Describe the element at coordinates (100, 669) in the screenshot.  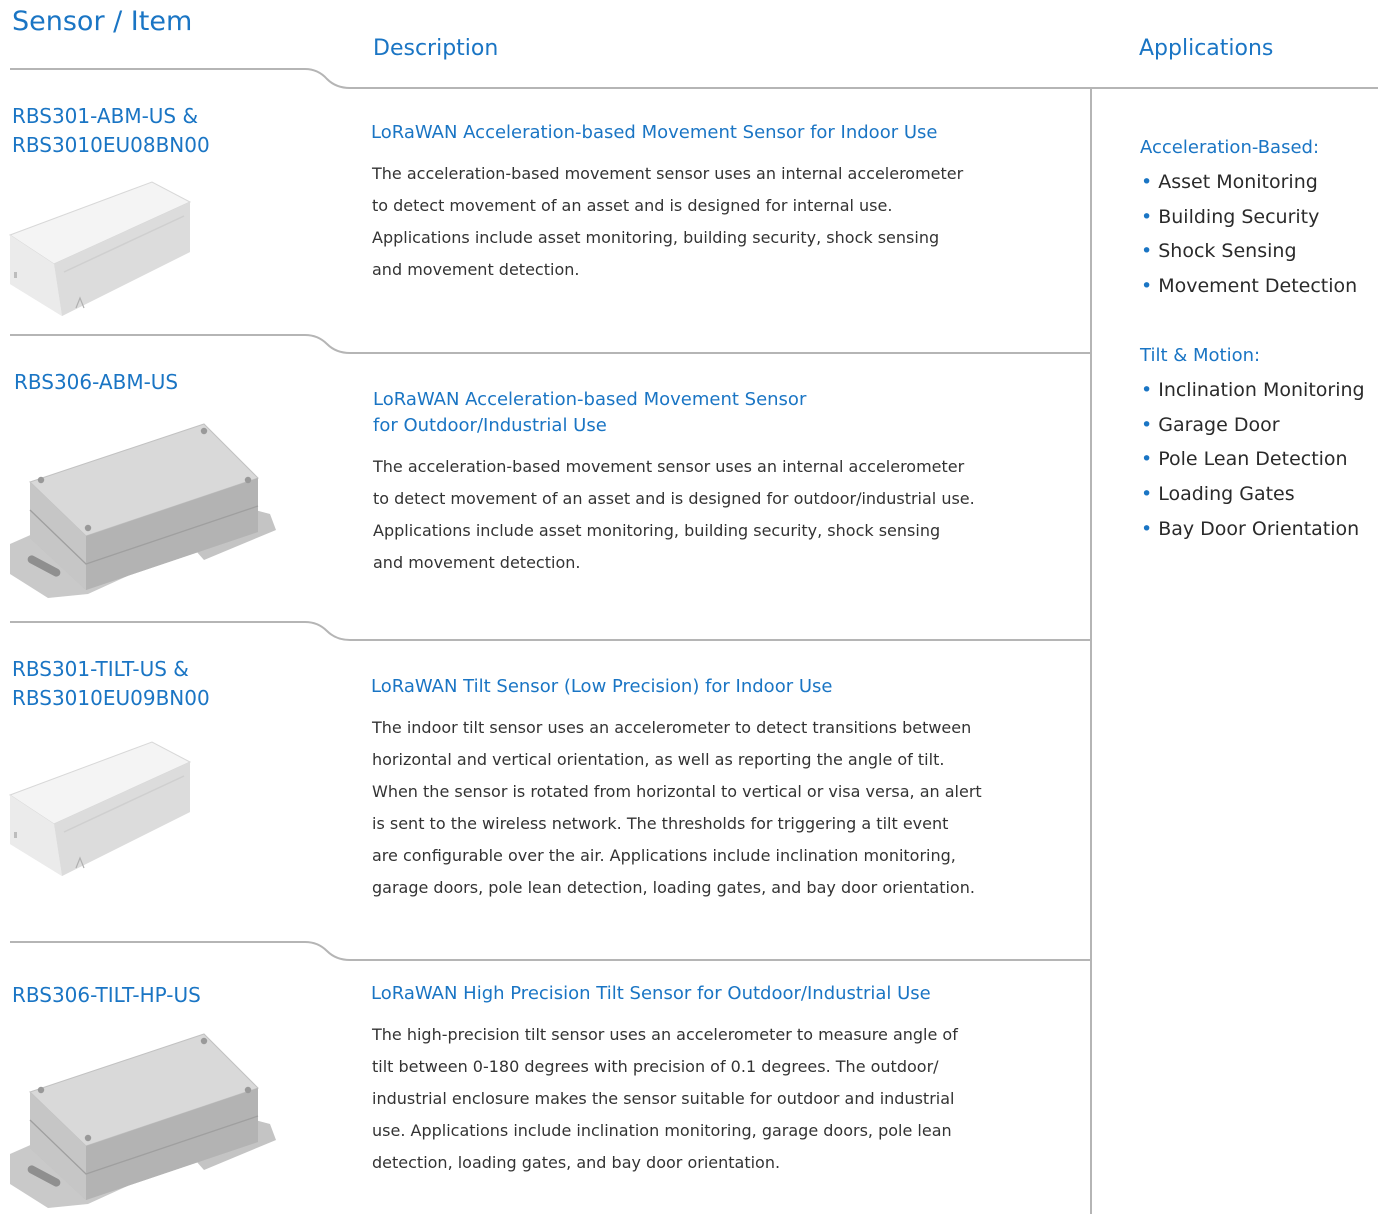
I see `sensor-name-line: RBS301-TILT-US &` at that location.